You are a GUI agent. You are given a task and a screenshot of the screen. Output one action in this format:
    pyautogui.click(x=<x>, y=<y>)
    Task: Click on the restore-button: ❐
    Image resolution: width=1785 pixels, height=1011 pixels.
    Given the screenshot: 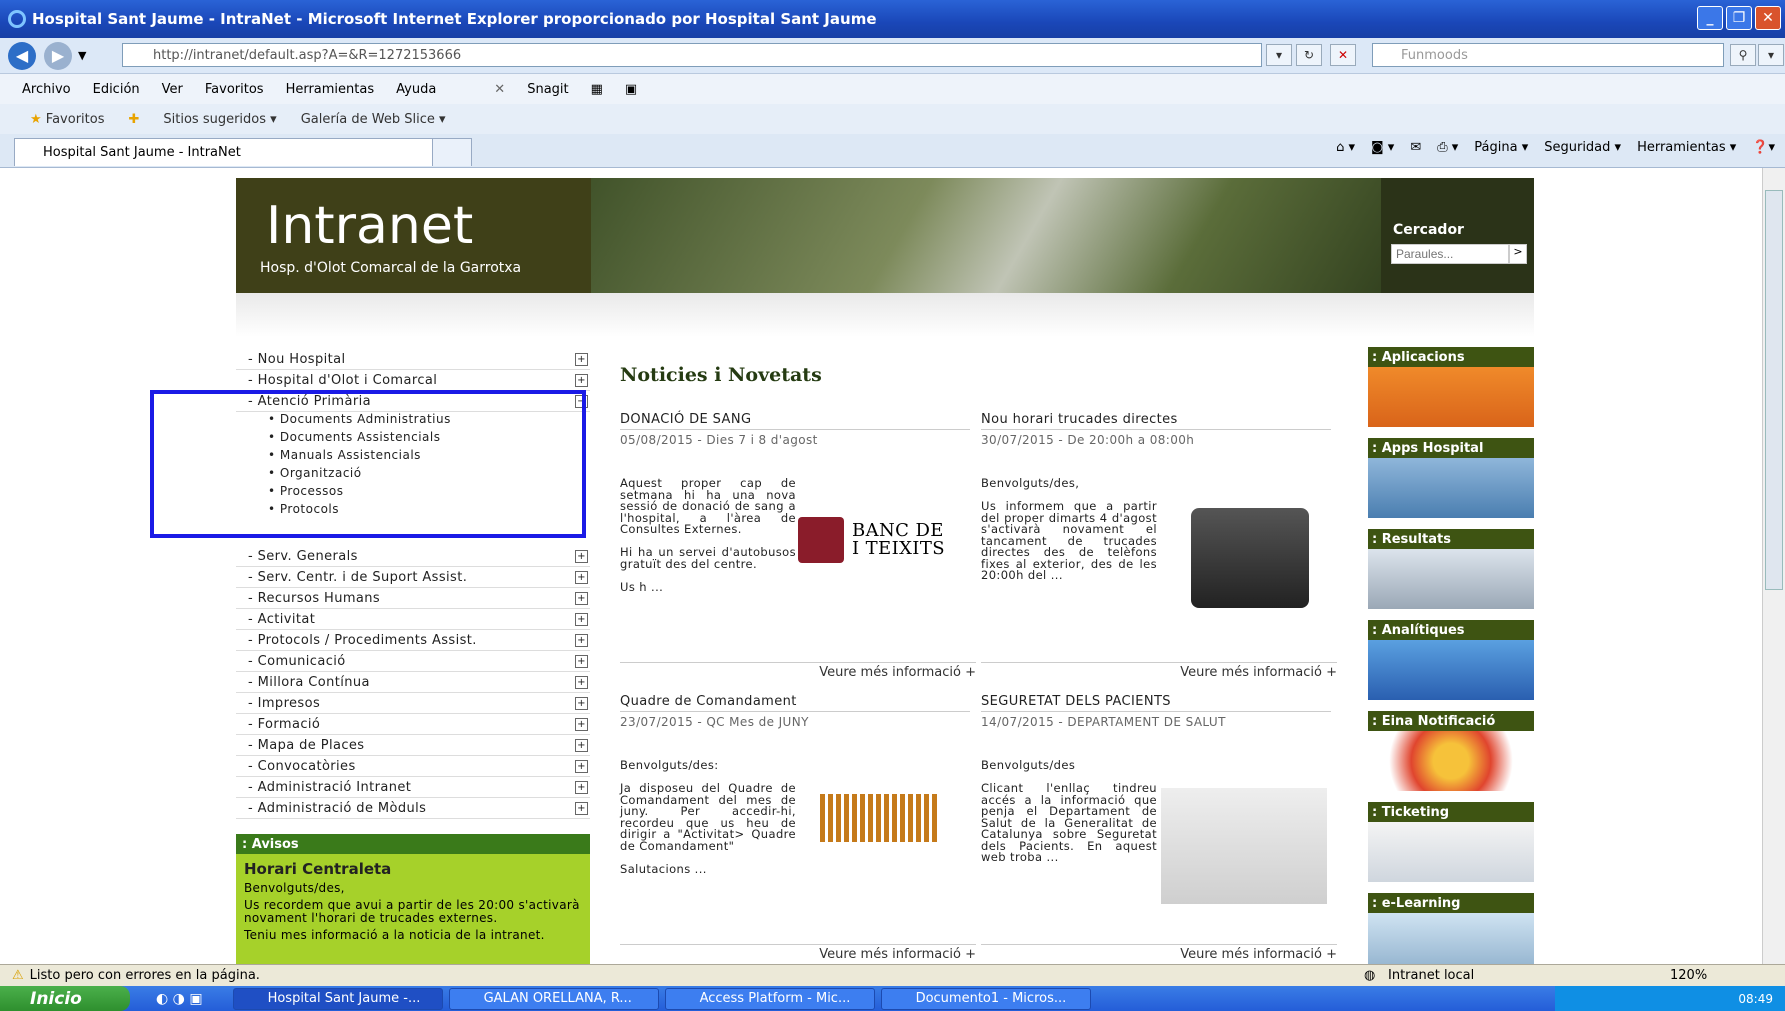 What is the action you would take?
    pyautogui.click(x=1739, y=18)
    